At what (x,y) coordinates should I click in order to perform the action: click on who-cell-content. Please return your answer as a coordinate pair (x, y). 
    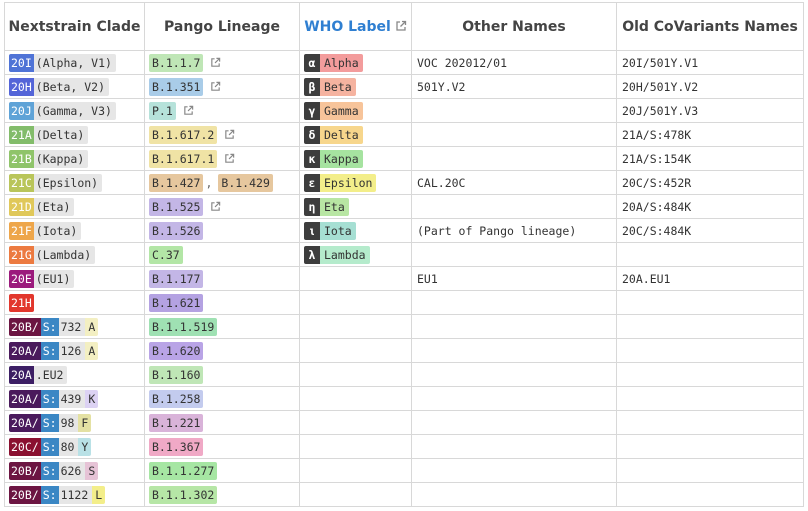
    Looking at the image, I should click on (356, 399).